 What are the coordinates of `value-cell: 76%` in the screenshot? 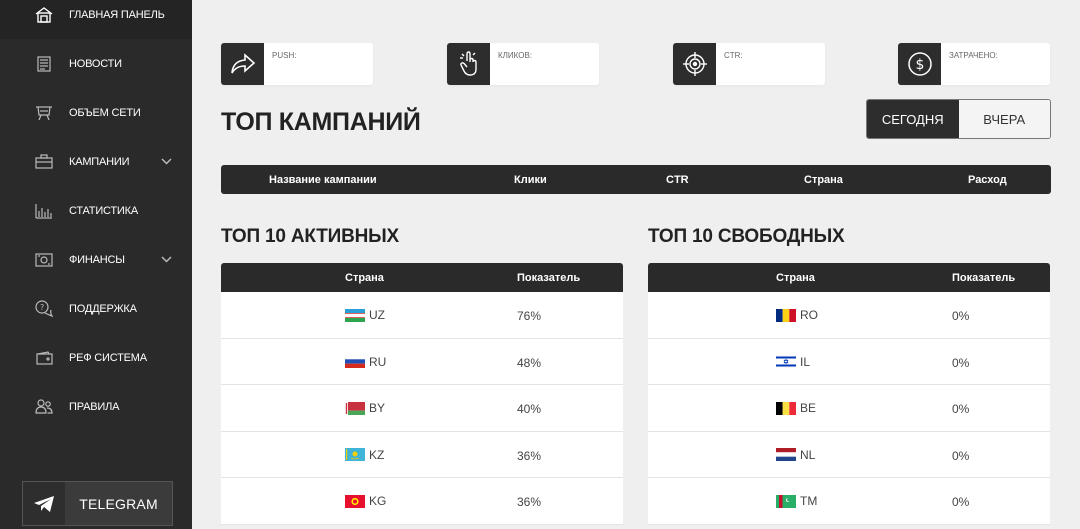 It's located at (529, 316).